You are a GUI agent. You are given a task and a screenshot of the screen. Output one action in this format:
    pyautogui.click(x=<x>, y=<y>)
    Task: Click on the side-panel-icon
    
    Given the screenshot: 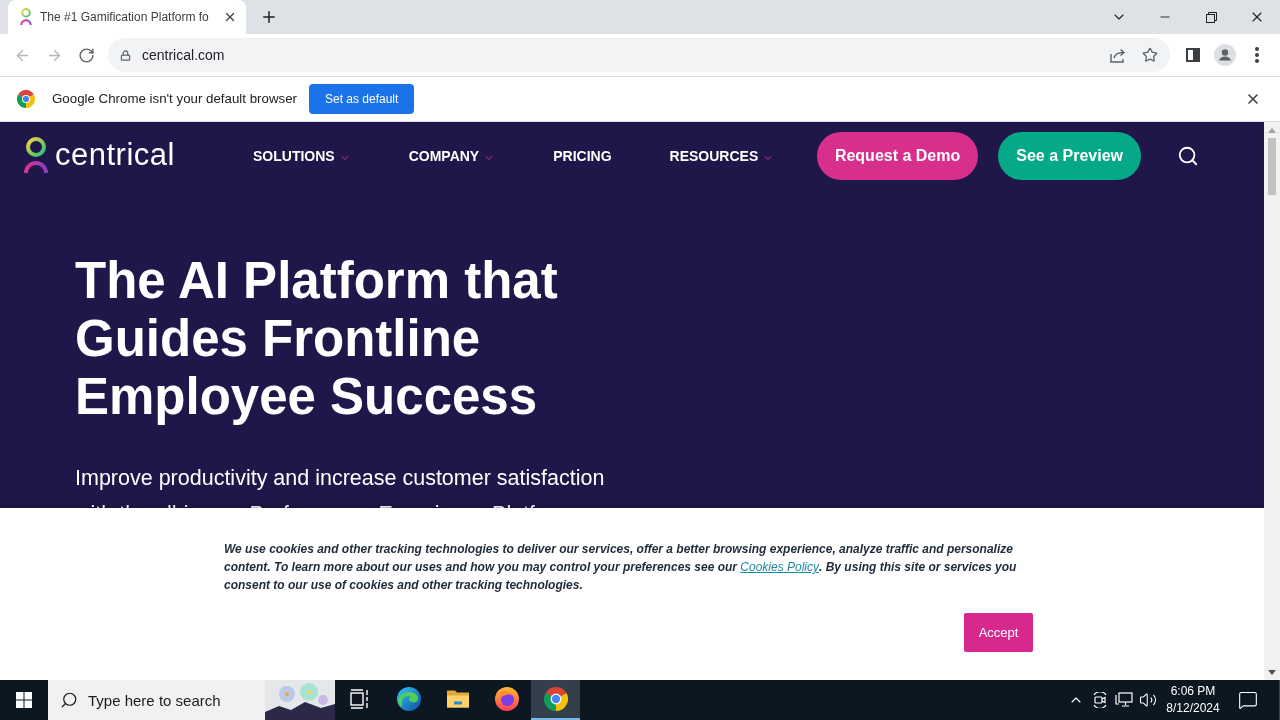 What is the action you would take?
    pyautogui.click(x=1193, y=55)
    